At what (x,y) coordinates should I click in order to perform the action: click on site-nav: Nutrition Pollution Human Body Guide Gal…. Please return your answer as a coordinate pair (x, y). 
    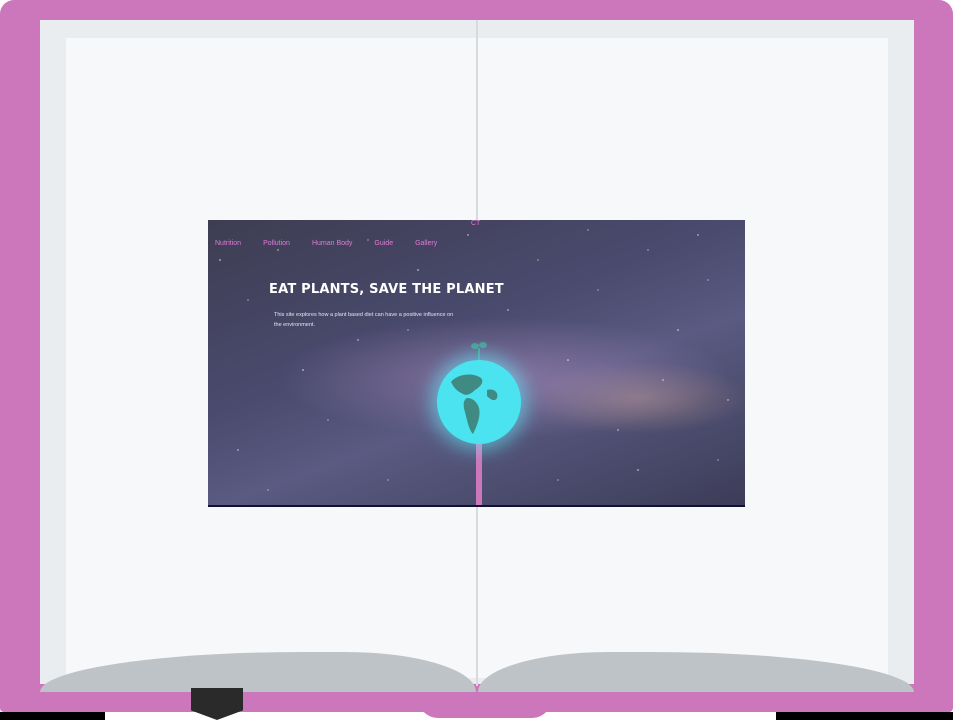
    Looking at the image, I should click on (337, 243).